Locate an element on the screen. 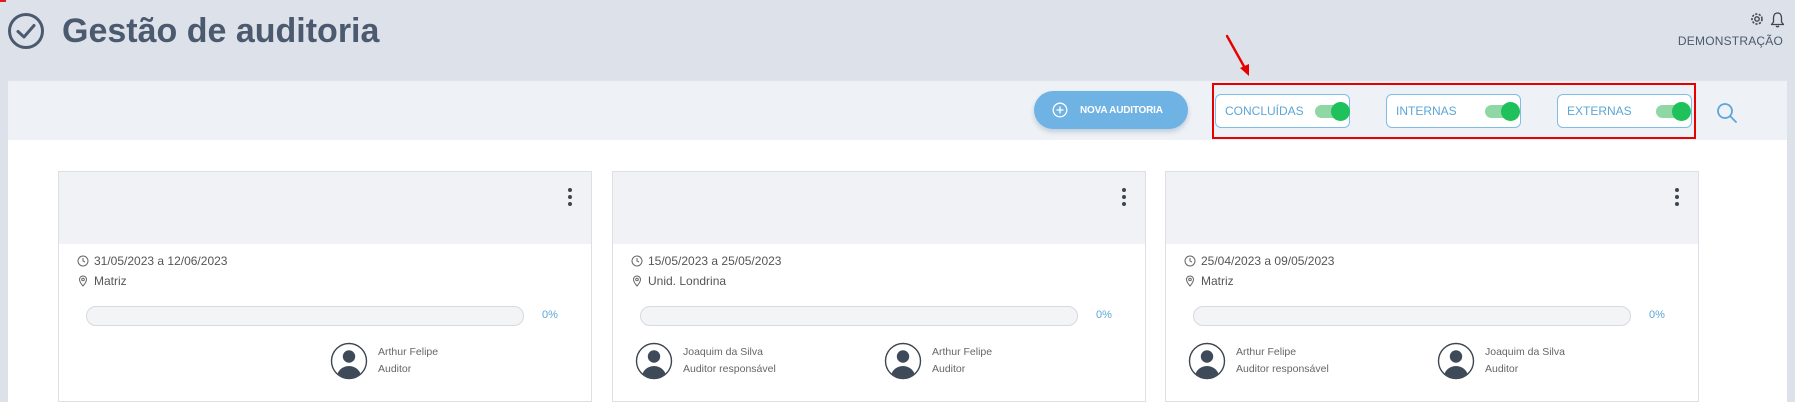 The height and width of the screenshot is (402, 1795). gear-icon is located at coordinates (1757, 19).